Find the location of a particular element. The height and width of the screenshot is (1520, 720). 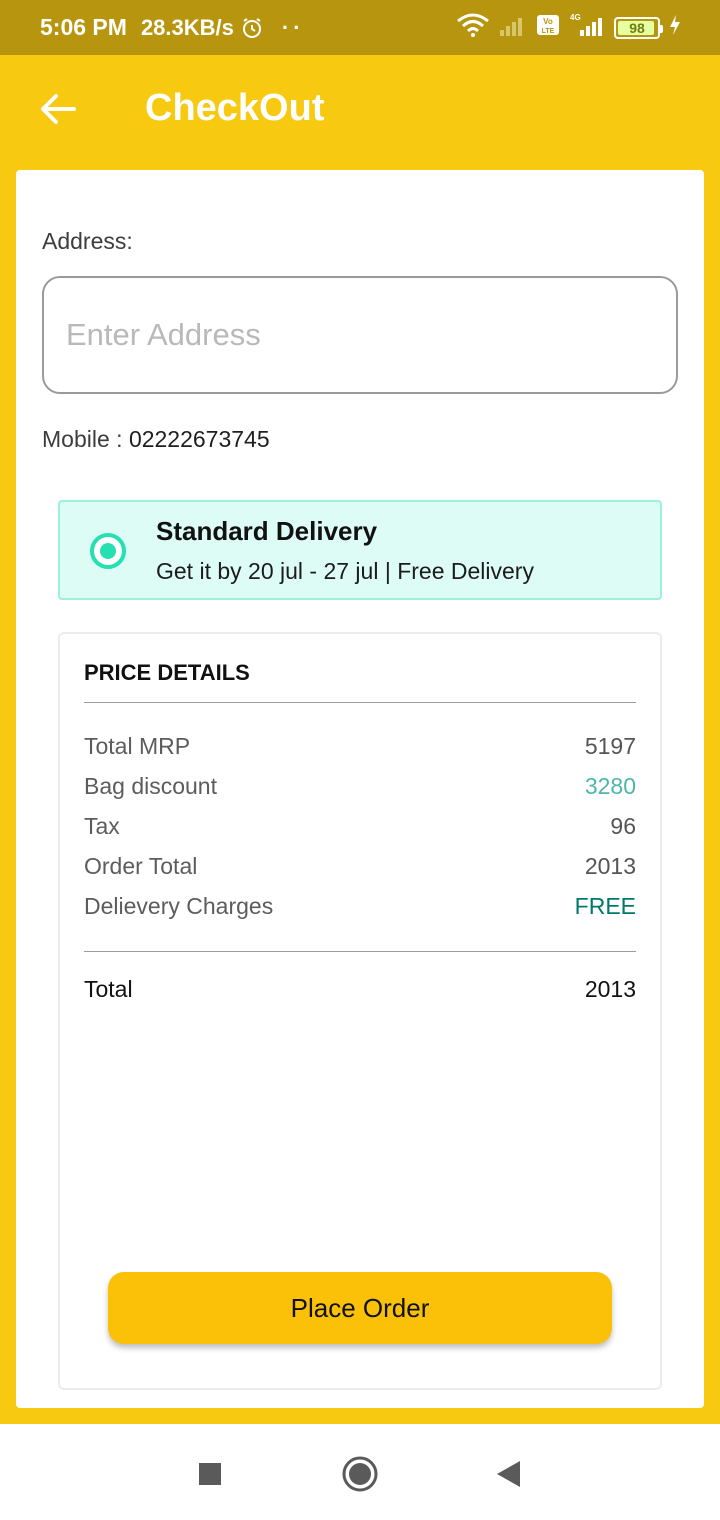

signal-icon is located at coordinates (513, 27).